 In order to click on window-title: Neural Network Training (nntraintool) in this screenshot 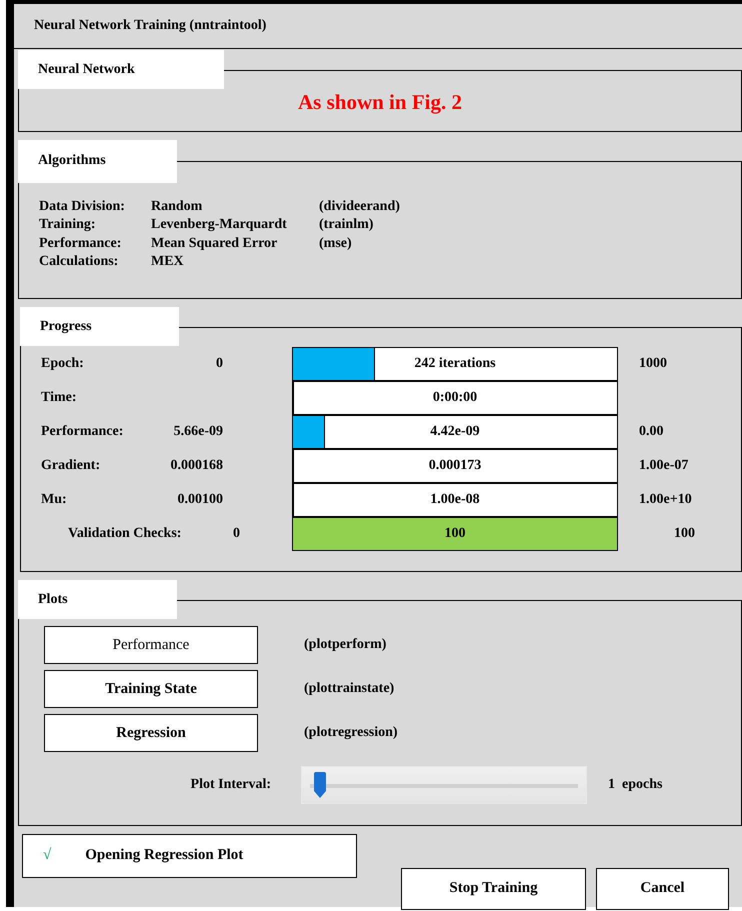, I will do `click(378, 26)`.